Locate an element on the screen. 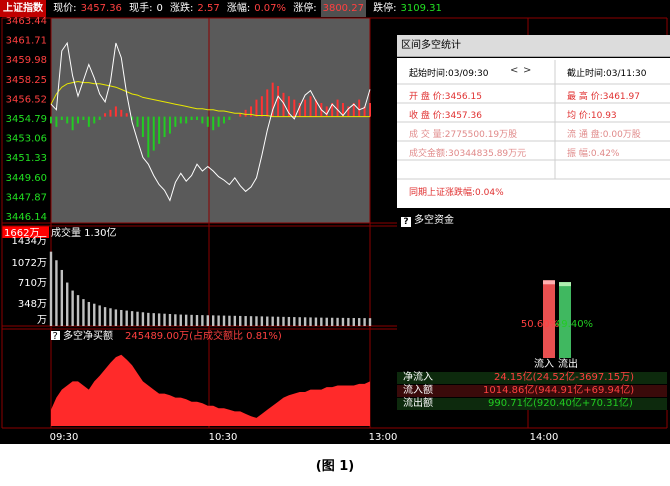 The height and width of the screenshot is (486, 670). inflow-label: 流入 is located at coordinates (544, 362).